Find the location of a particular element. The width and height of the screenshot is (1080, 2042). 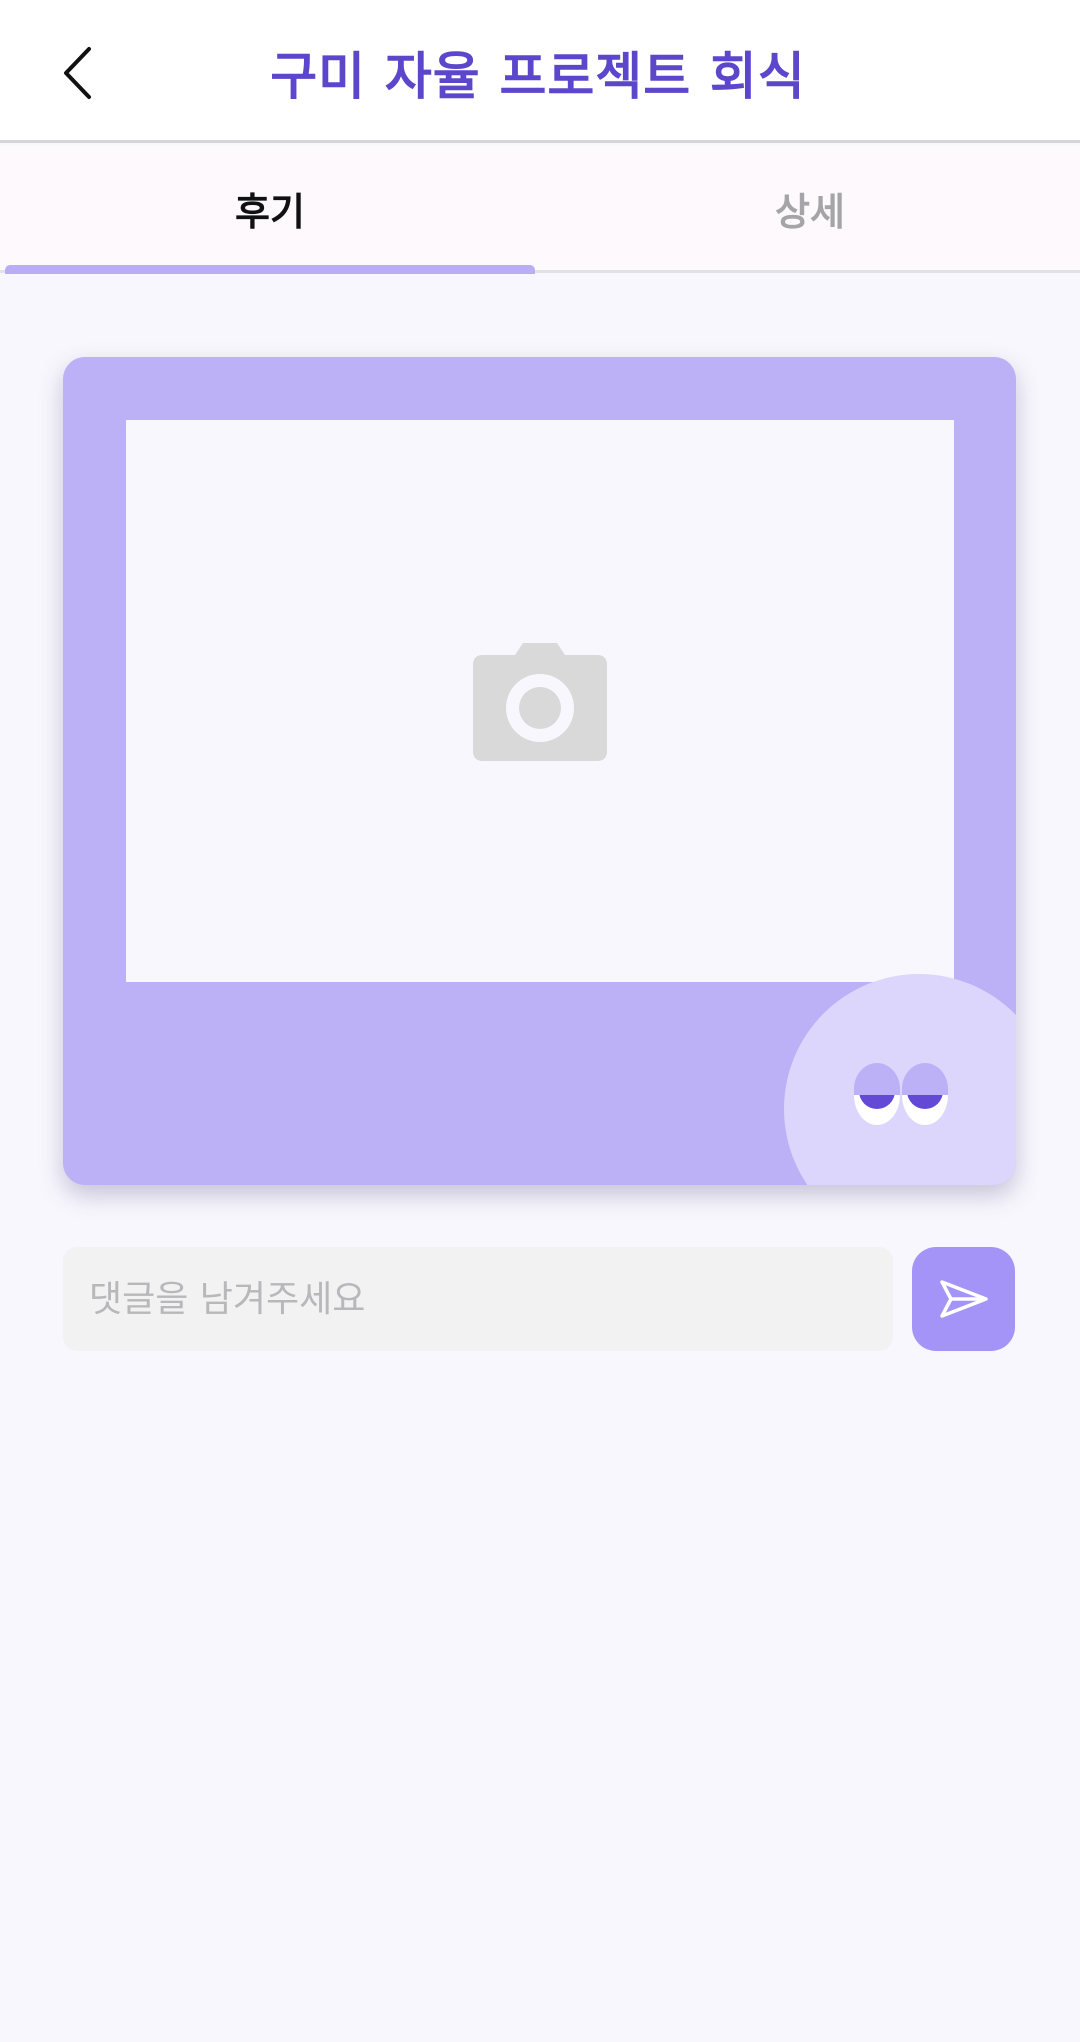

send-button is located at coordinates (963, 1299).